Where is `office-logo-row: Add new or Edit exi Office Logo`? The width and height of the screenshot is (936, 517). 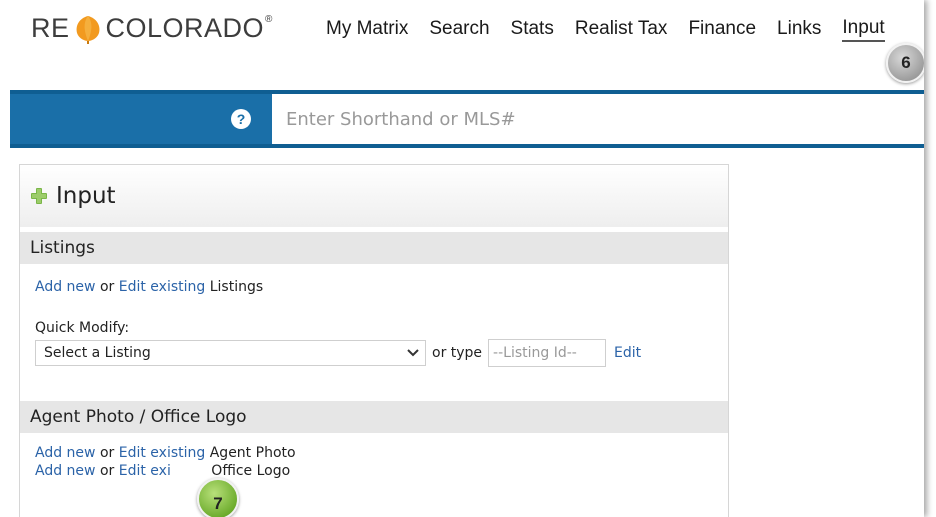
office-logo-row: Add new or Edit exi Office Logo is located at coordinates (374, 471).